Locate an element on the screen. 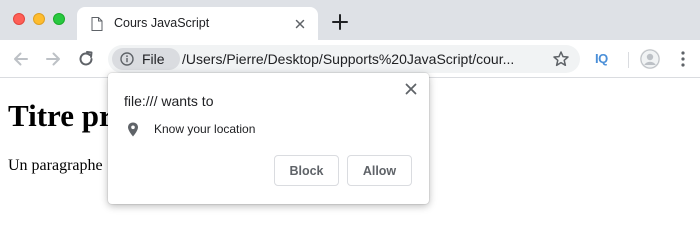 This screenshot has width=700, height=240. window-minimize-button is located at coordinates (39, 19).